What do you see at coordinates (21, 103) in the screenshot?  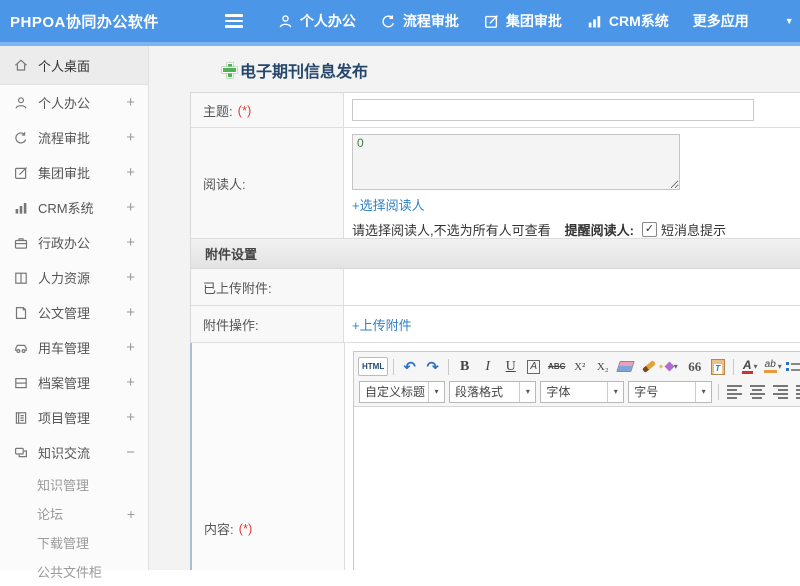 I see `user-icon` at bounding box center [21, 103].